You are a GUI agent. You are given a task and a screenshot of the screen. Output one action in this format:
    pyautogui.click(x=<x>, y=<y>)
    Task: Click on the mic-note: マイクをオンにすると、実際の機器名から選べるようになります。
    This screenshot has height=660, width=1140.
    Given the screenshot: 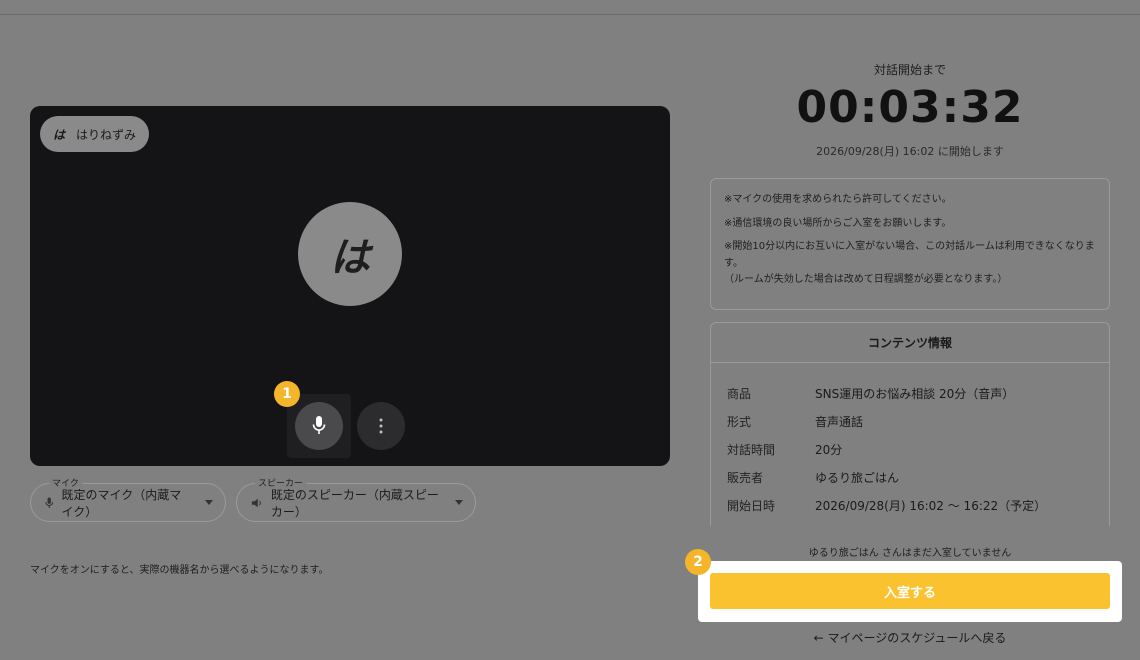 What is the action you would take?
    pyautogui.click(x=179, y=570)
    